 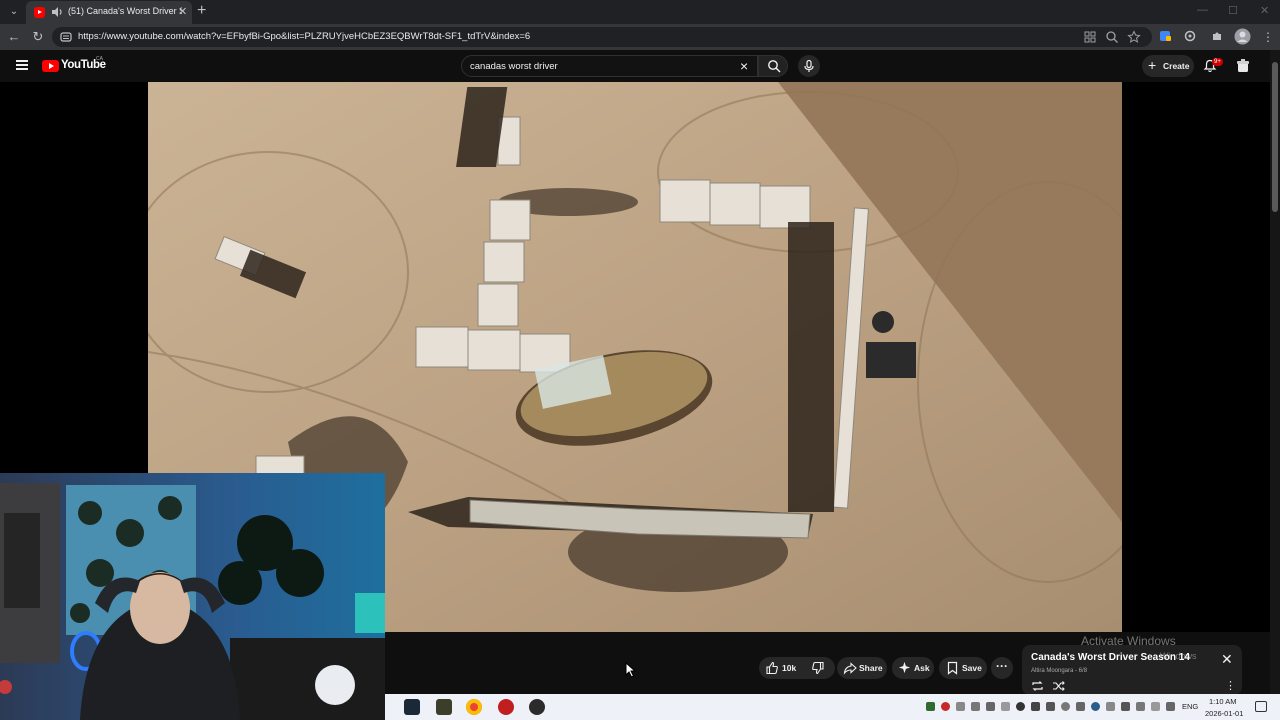 I want to click on more-actions-button: ···, so click(x=1002, y=668).